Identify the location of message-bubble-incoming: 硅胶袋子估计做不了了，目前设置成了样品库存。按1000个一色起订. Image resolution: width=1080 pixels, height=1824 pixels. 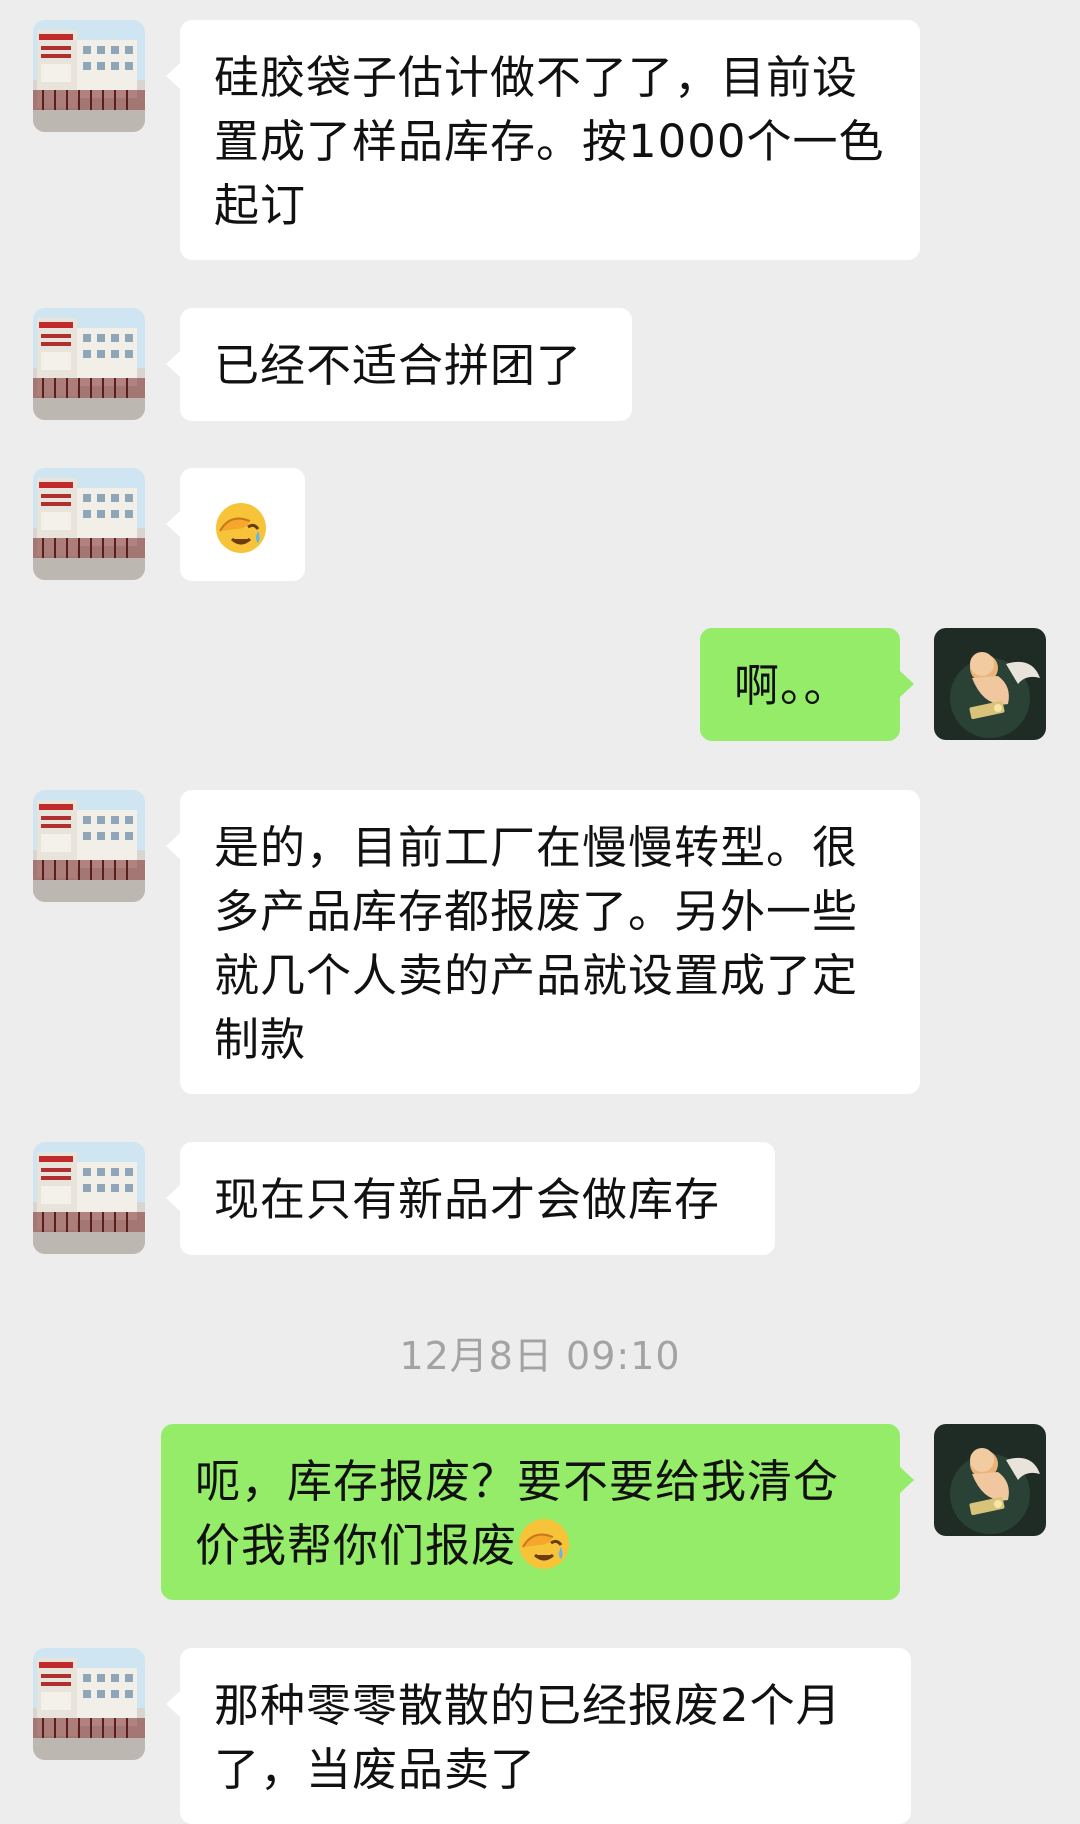
(543, 140).